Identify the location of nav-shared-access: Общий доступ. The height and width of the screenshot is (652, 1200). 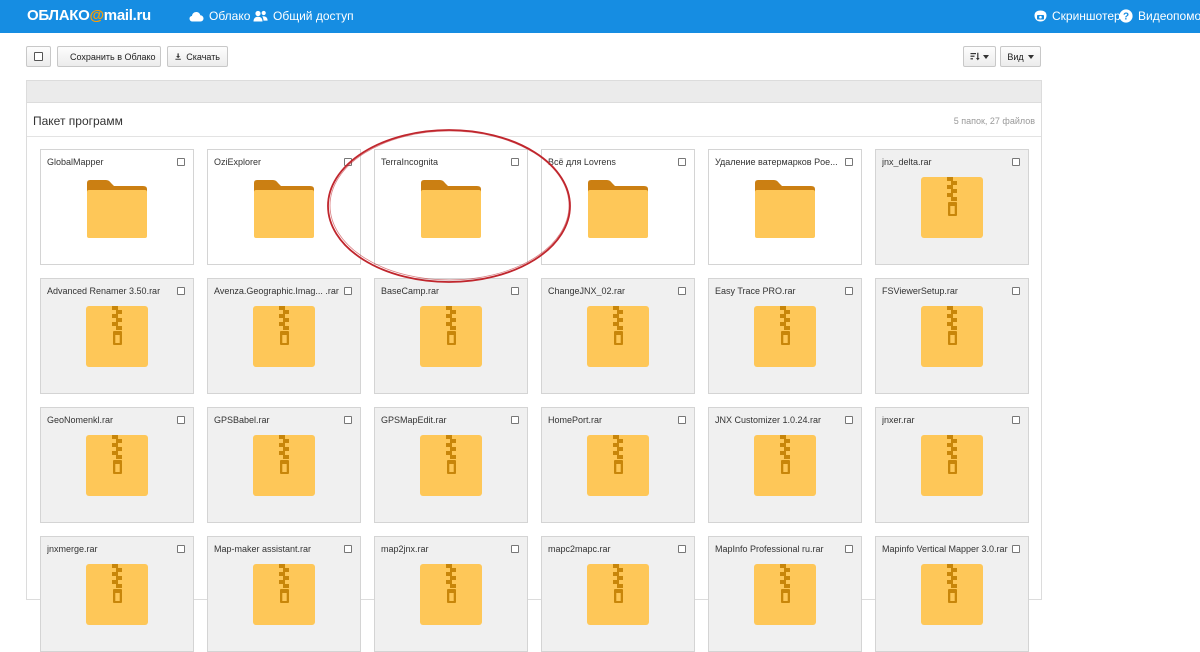
(303, 16).